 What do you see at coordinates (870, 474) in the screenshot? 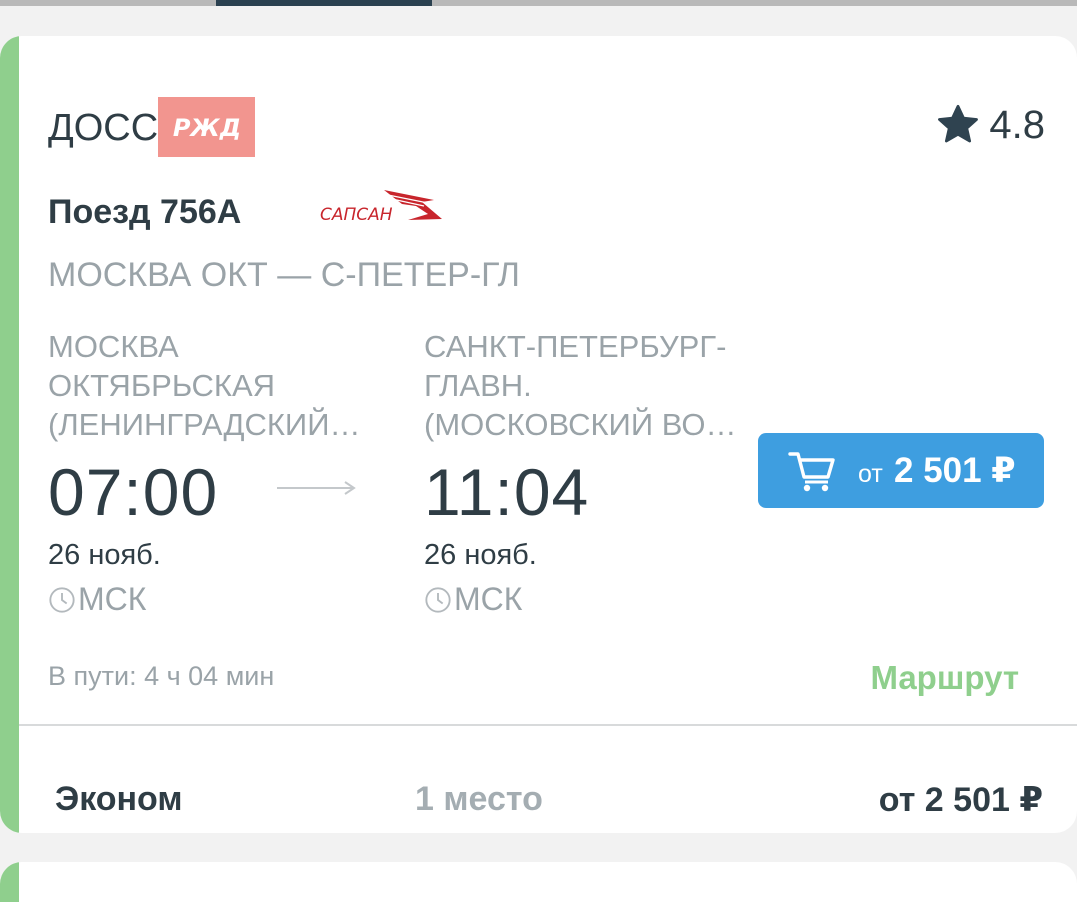
I see `buy-price-prefix: от` at bounding box center [870, 474].